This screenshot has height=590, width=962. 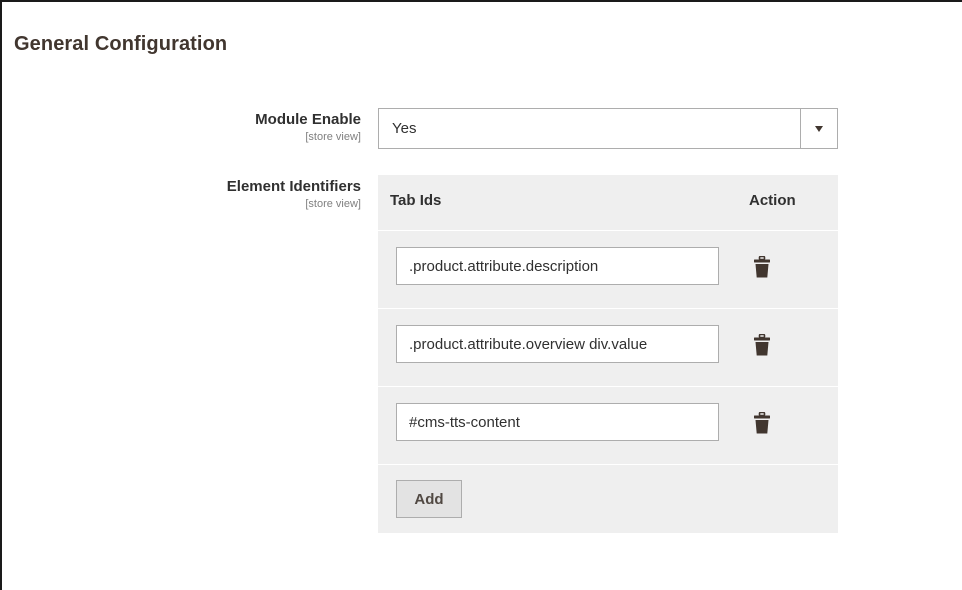 I want to click on select-dropdown-button, so click(x=818, y=128).